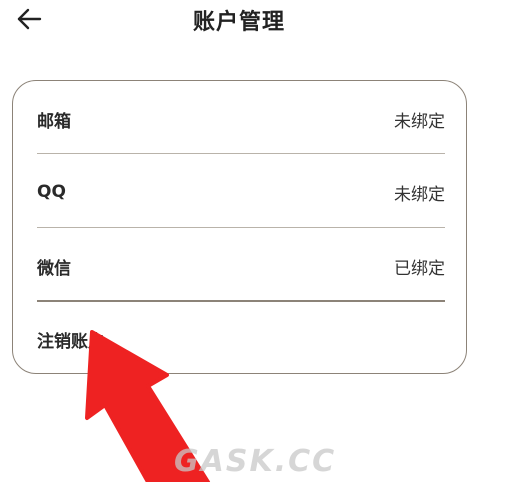 This screenshot has width=507, height=482. What do you see at coordinates (71, 341) in the screenshot?
I see `delete-account-label: 注销账户` at bounding box center [71, 341].